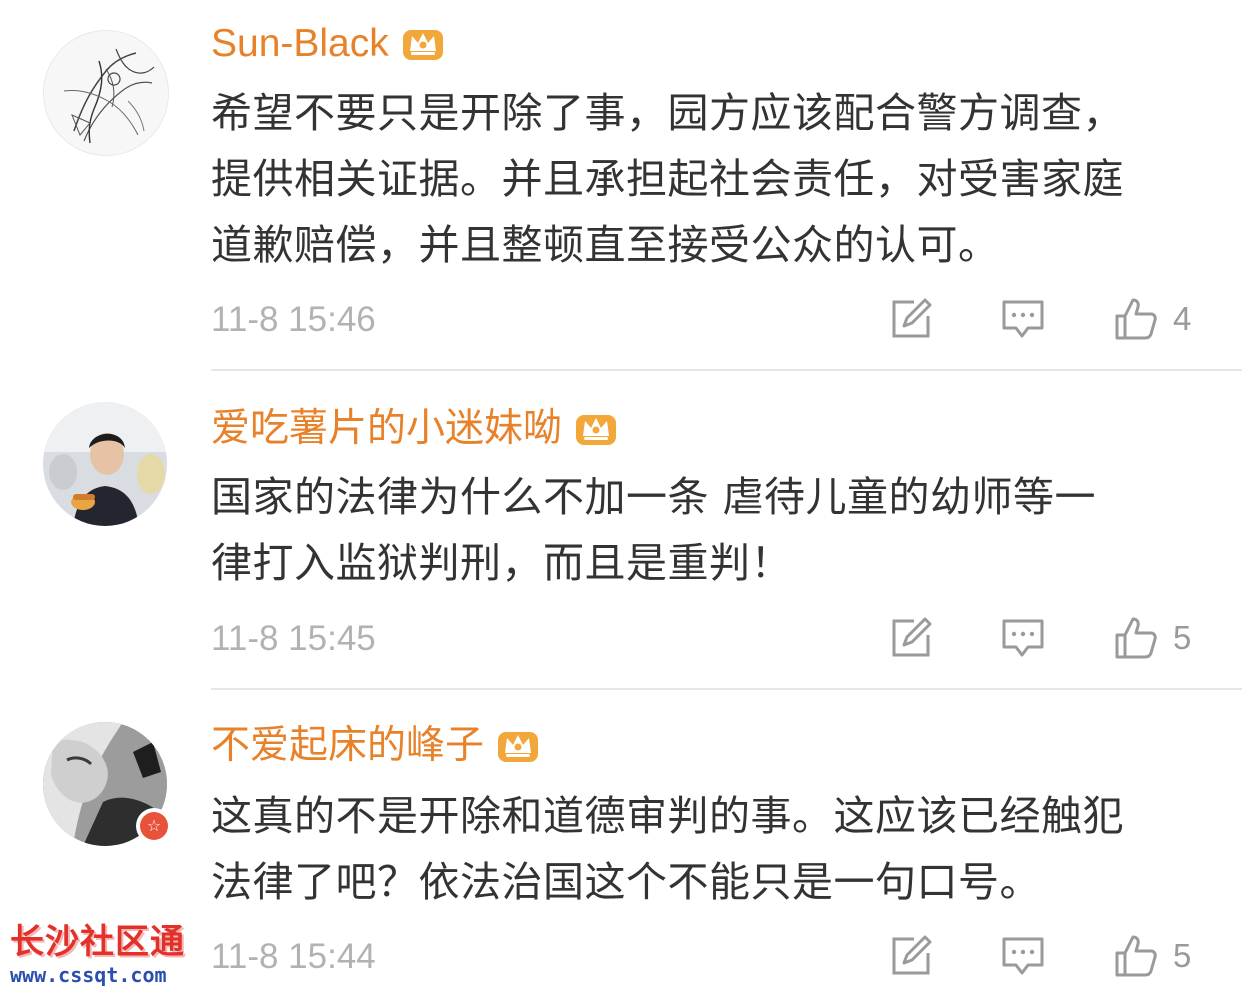  Describe the element at coordinates (726, 370) in the screenshot. I see `divider` at that location.